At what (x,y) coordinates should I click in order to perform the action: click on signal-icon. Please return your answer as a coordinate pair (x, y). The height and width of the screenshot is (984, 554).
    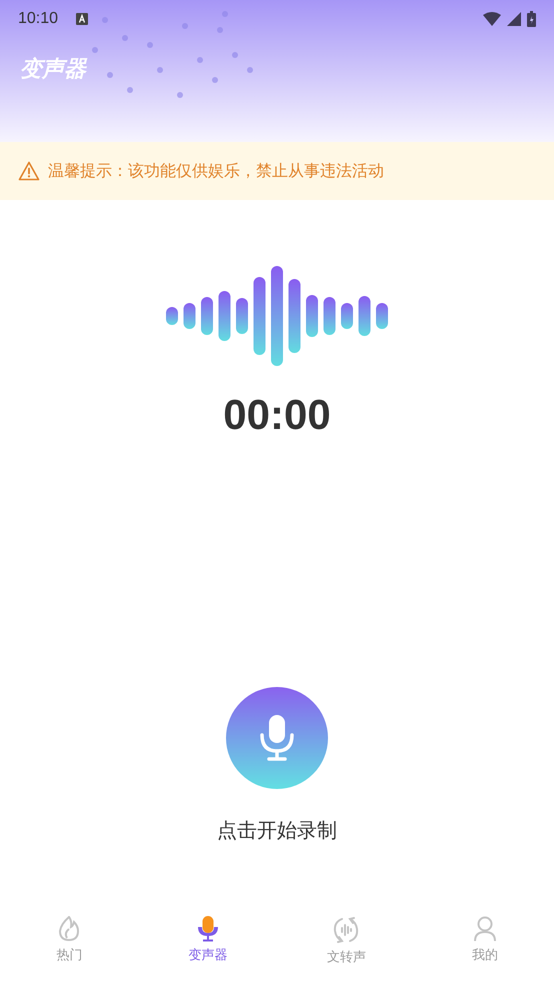
    Looking at the image, I should click on (514, 19).